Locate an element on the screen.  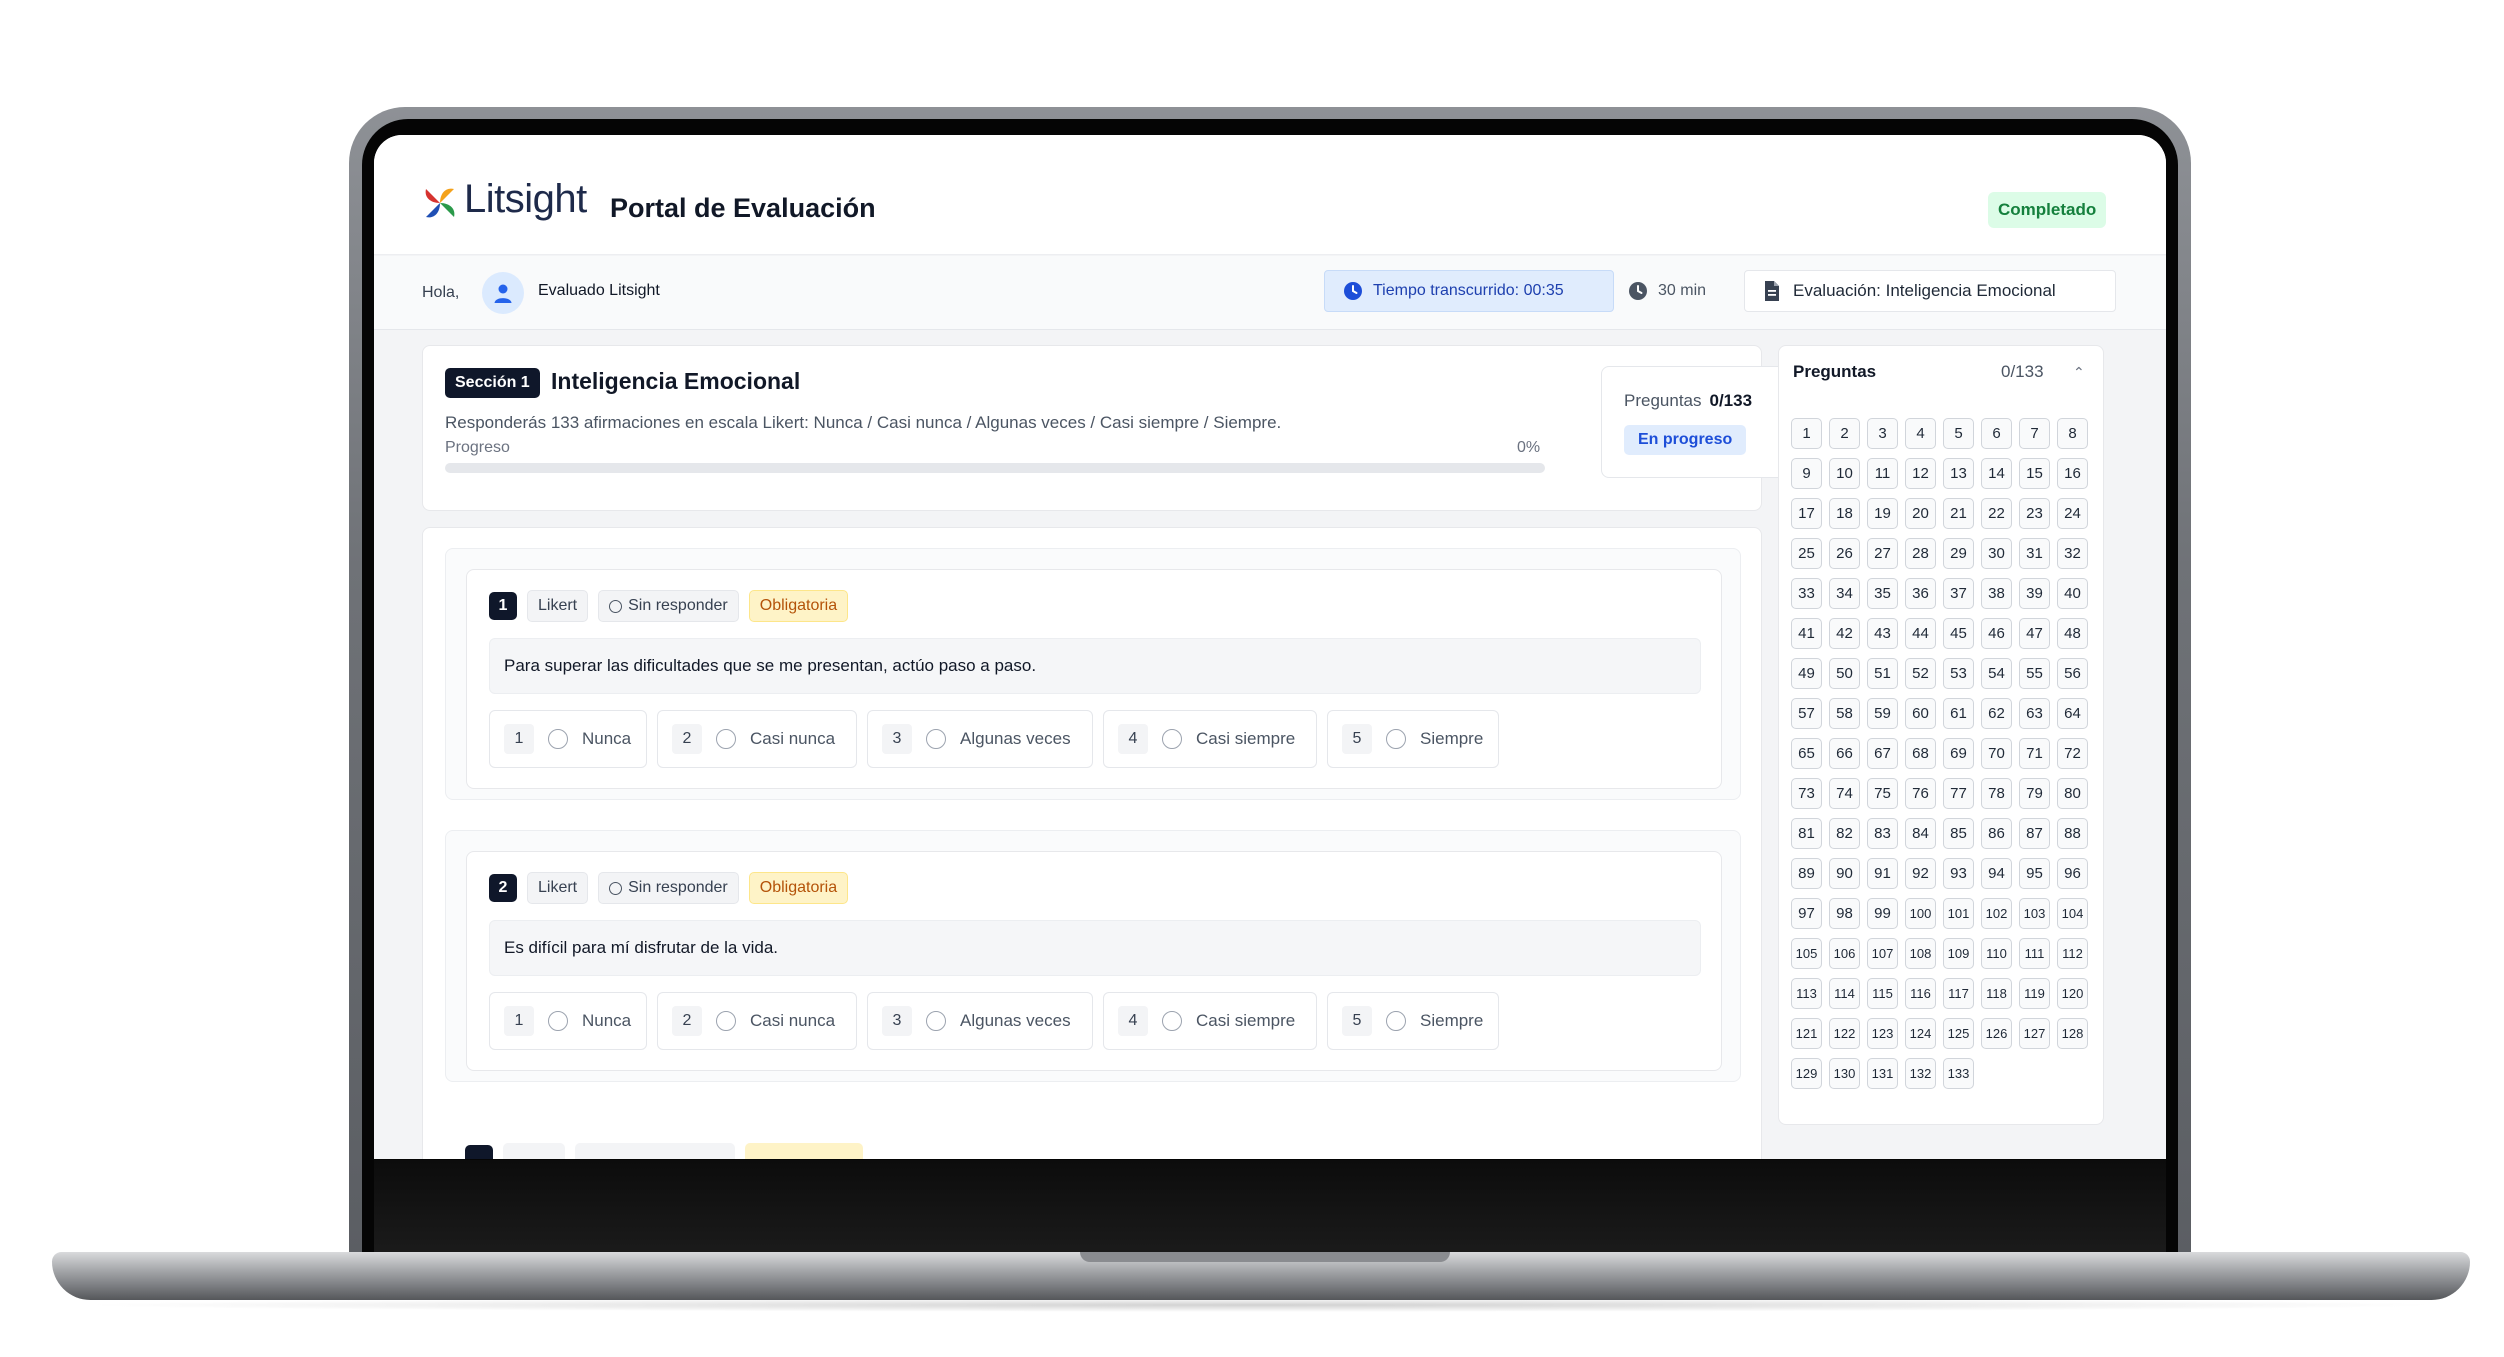
question-nav-button: 33 is located at coordinates (1806, 593).